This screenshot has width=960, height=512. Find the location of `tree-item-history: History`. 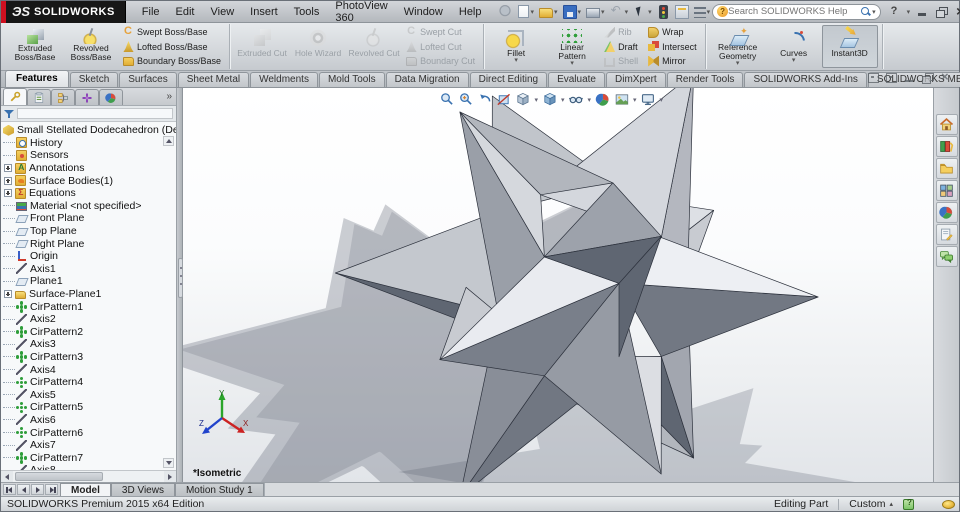

tree-item-history: History is located at coordinates (89, 143).